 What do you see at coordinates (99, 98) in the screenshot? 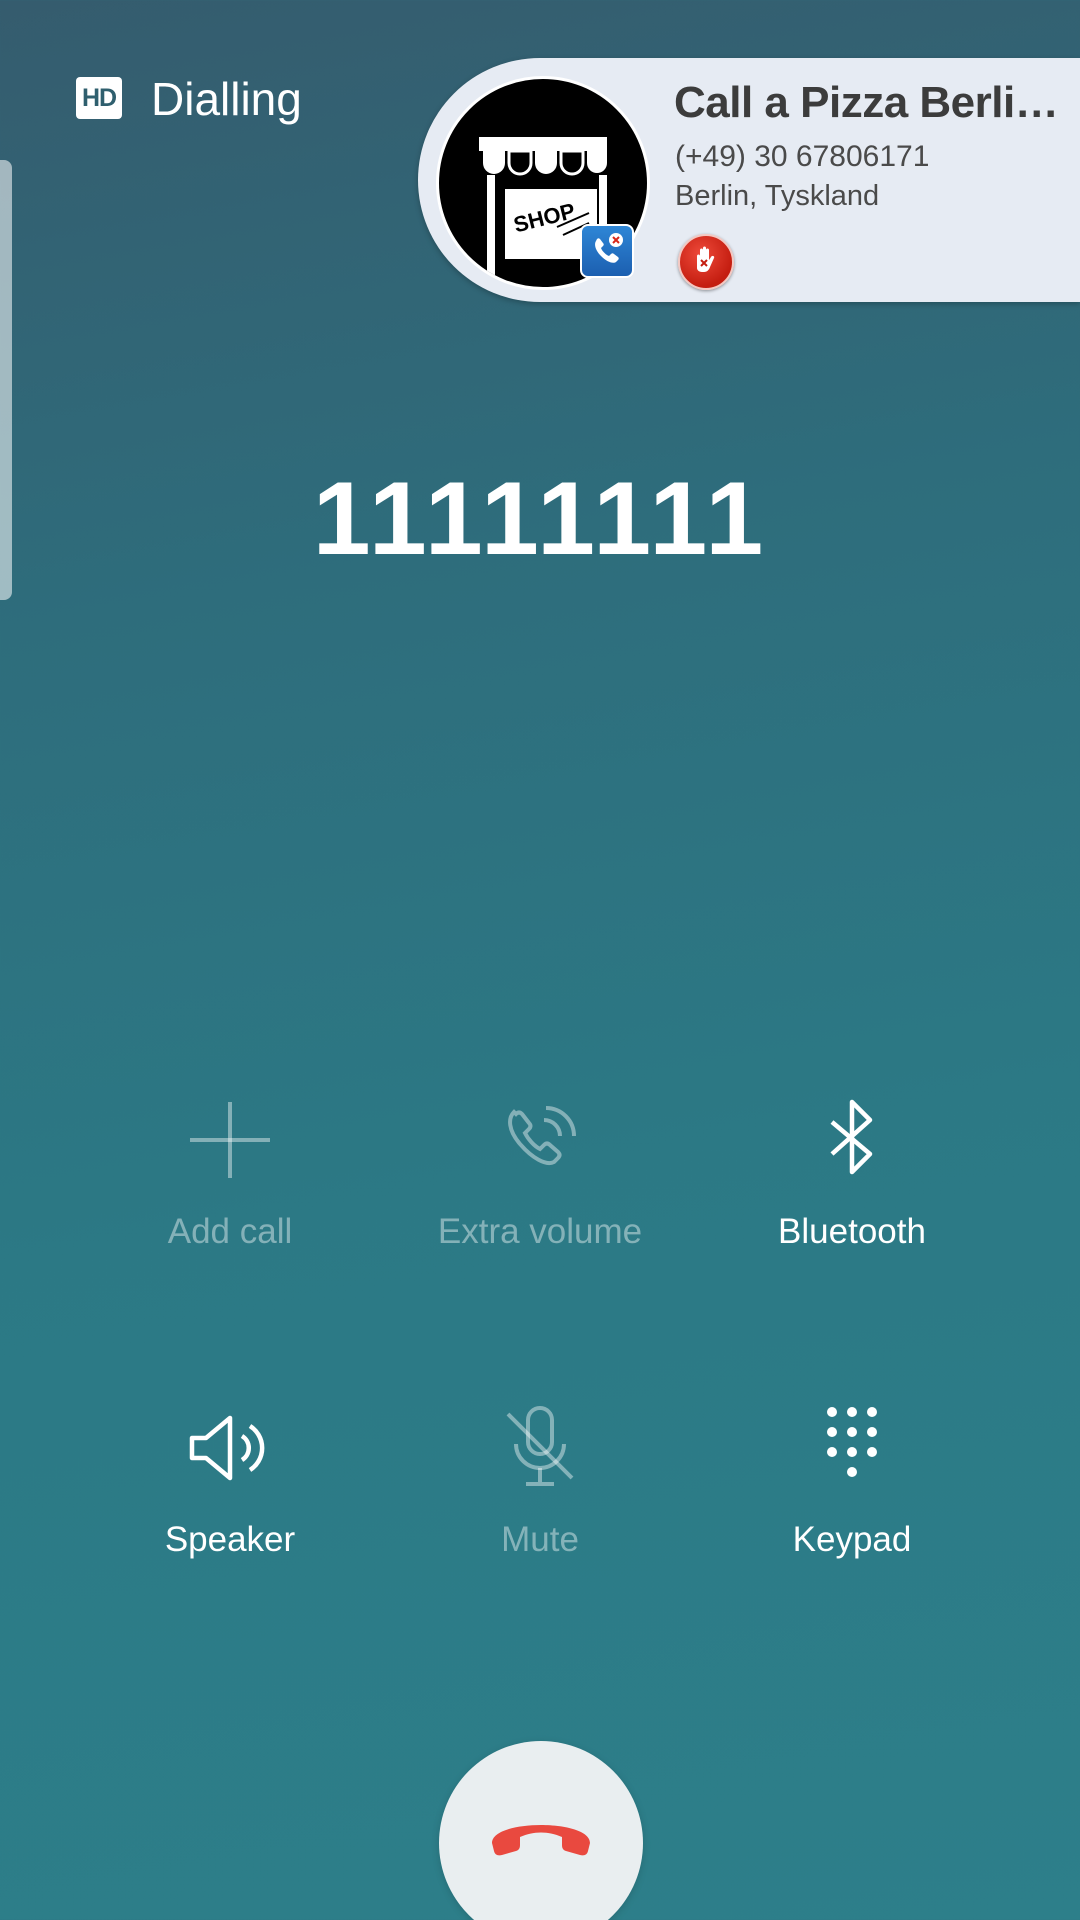
I see `hd-badge: HD` at bounding box center [99, 98].